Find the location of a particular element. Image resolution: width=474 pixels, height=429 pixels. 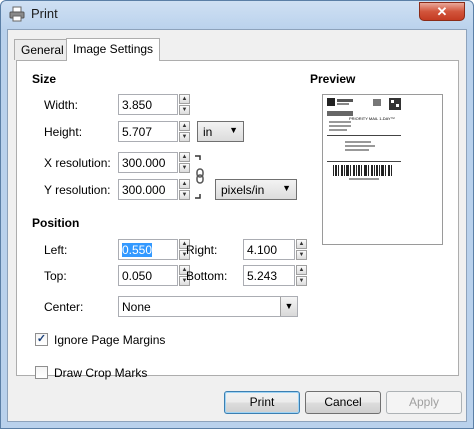

x-resolution-spinner: ▲ ▼ is located at coordinates (184, 162).